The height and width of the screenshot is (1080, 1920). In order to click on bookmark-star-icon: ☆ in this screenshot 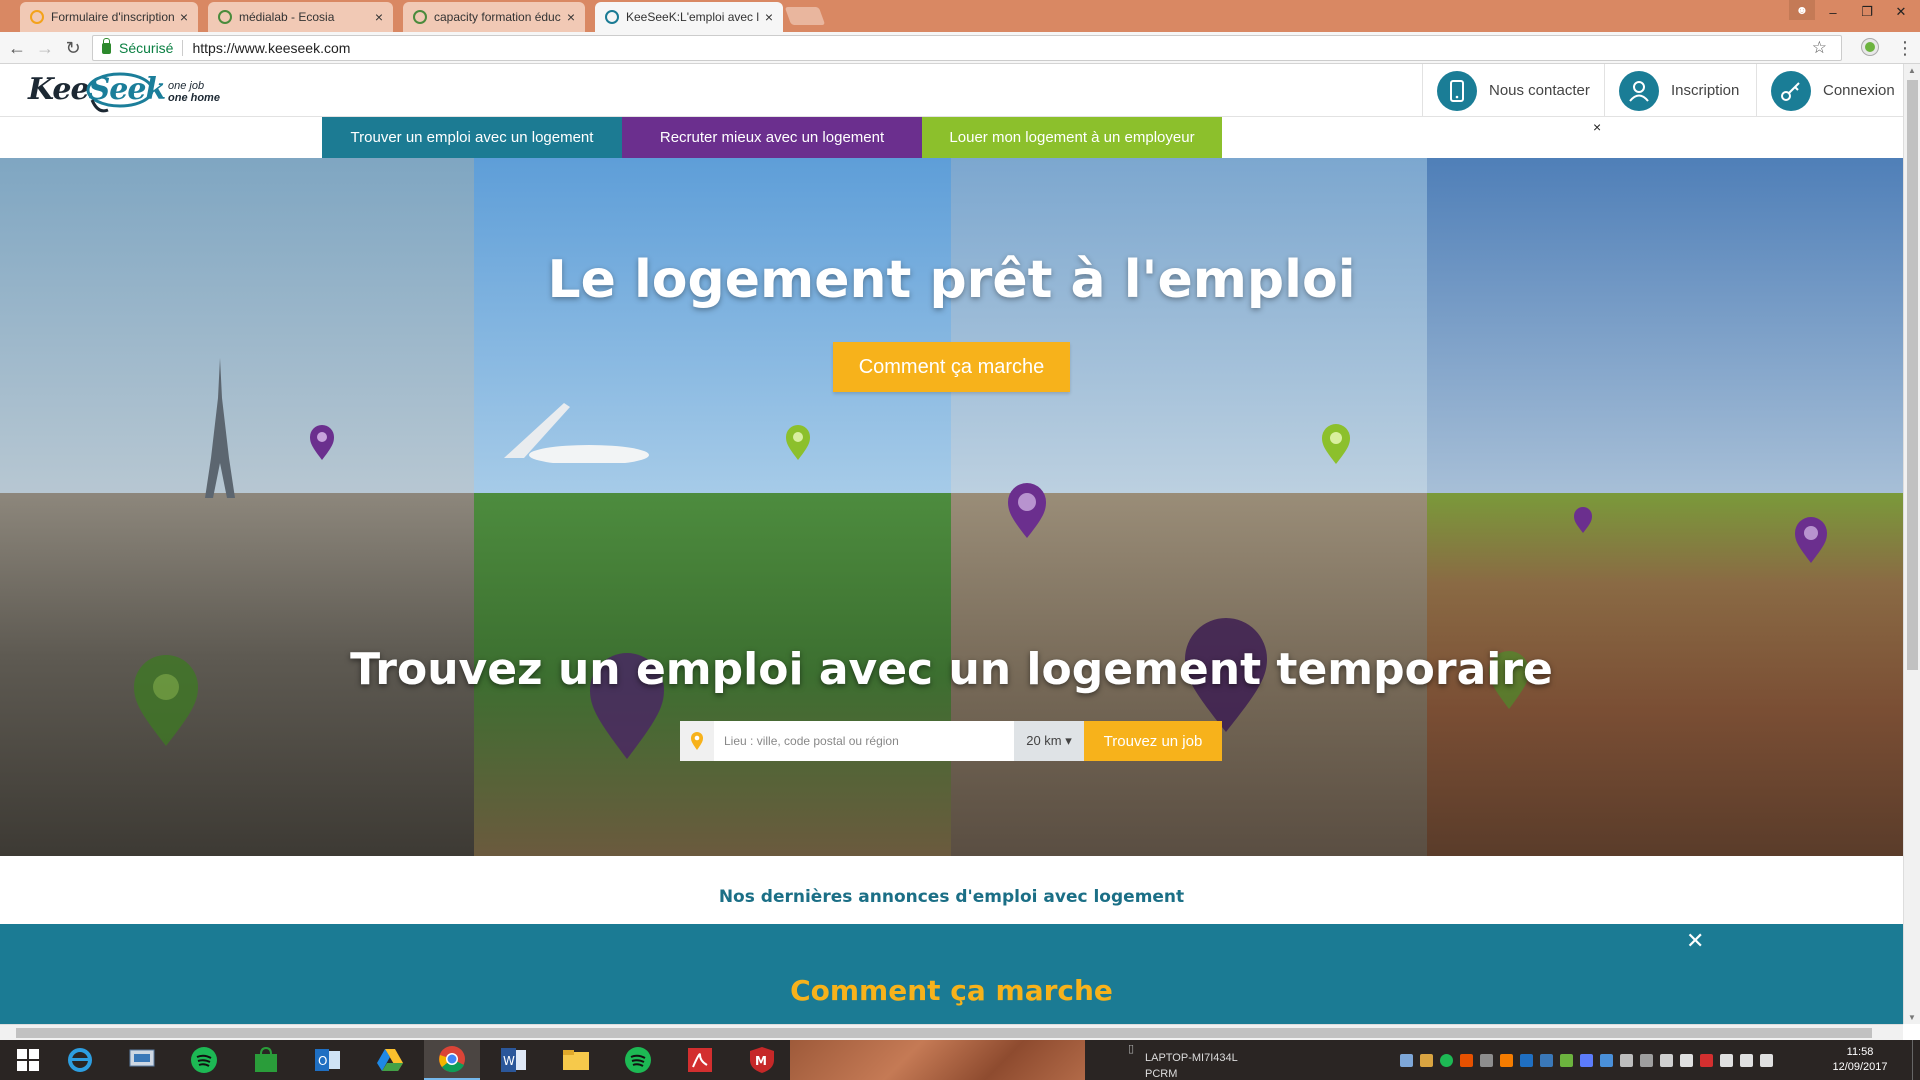, I will do `click(1819, 48)`.